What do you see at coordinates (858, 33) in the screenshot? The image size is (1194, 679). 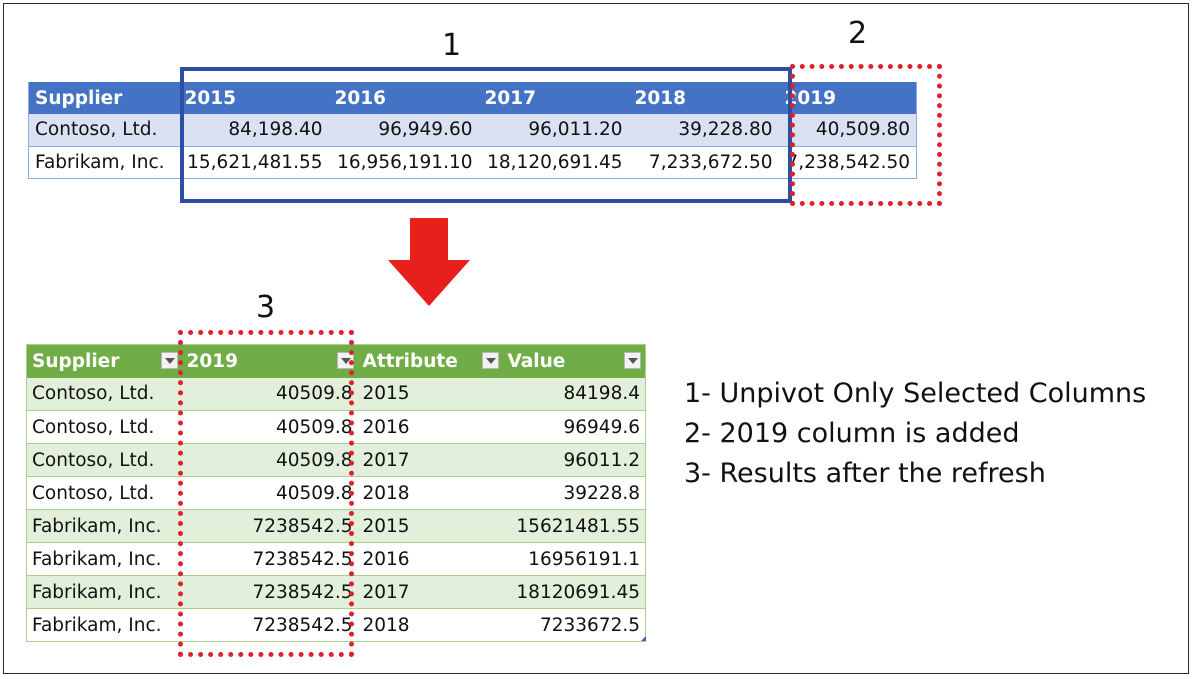 I see `label-2: 2` at bounding box center [858, 33].